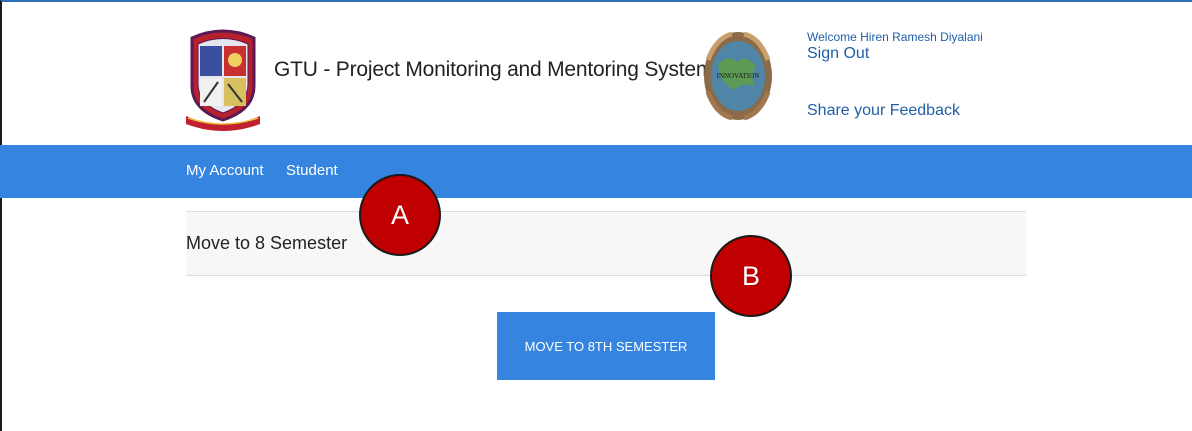  What do you see at coordinates (895, 37) in the screenshot?
I see `welcome-text: Welcome Hiren Ramesh Diyalani` at bounding box center [895, 37].